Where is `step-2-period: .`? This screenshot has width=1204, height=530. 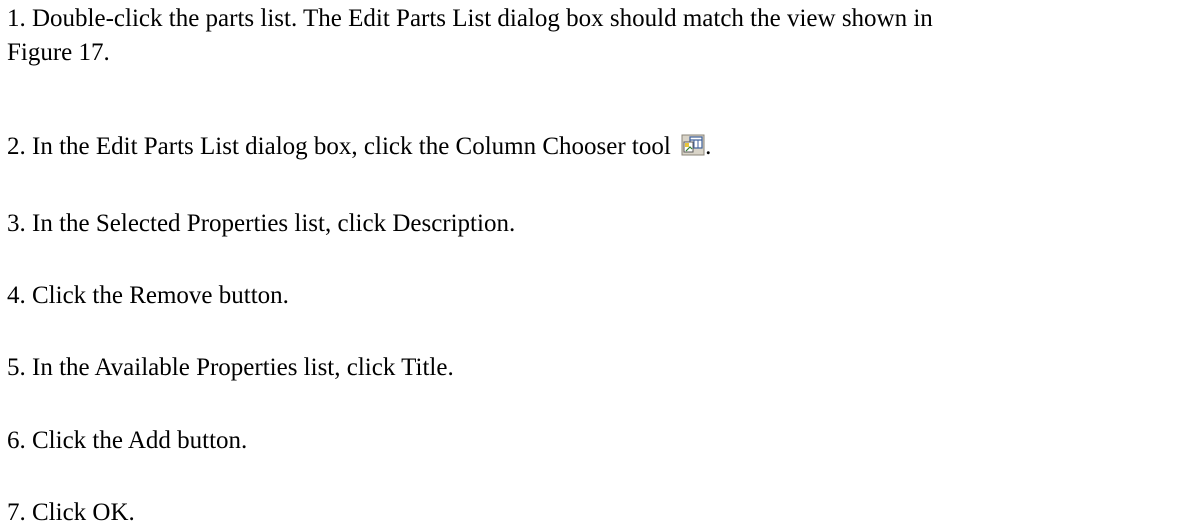
step-2-period: . is located at coordinates (708, 146).